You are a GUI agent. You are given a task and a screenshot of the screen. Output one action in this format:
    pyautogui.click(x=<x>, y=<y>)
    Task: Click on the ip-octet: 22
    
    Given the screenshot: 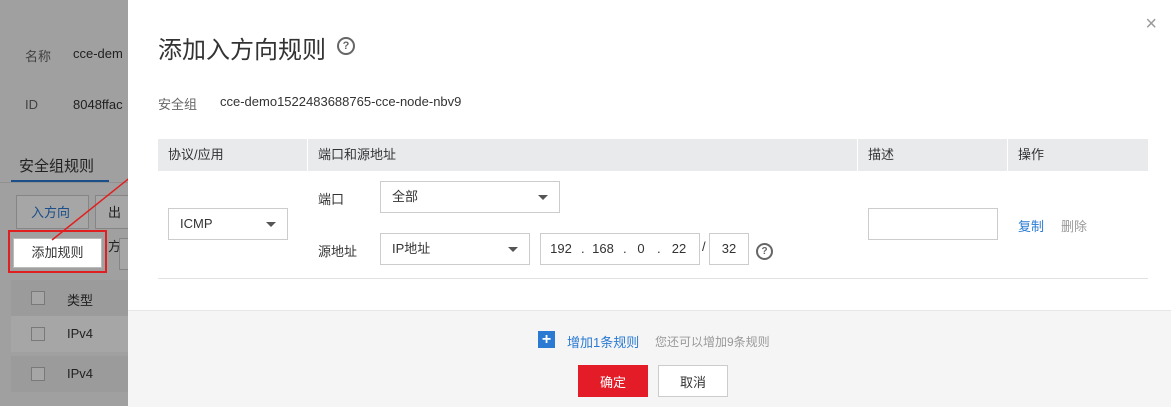 What is the action you would take?
    pyautogui.click(x=679, y=249)
    